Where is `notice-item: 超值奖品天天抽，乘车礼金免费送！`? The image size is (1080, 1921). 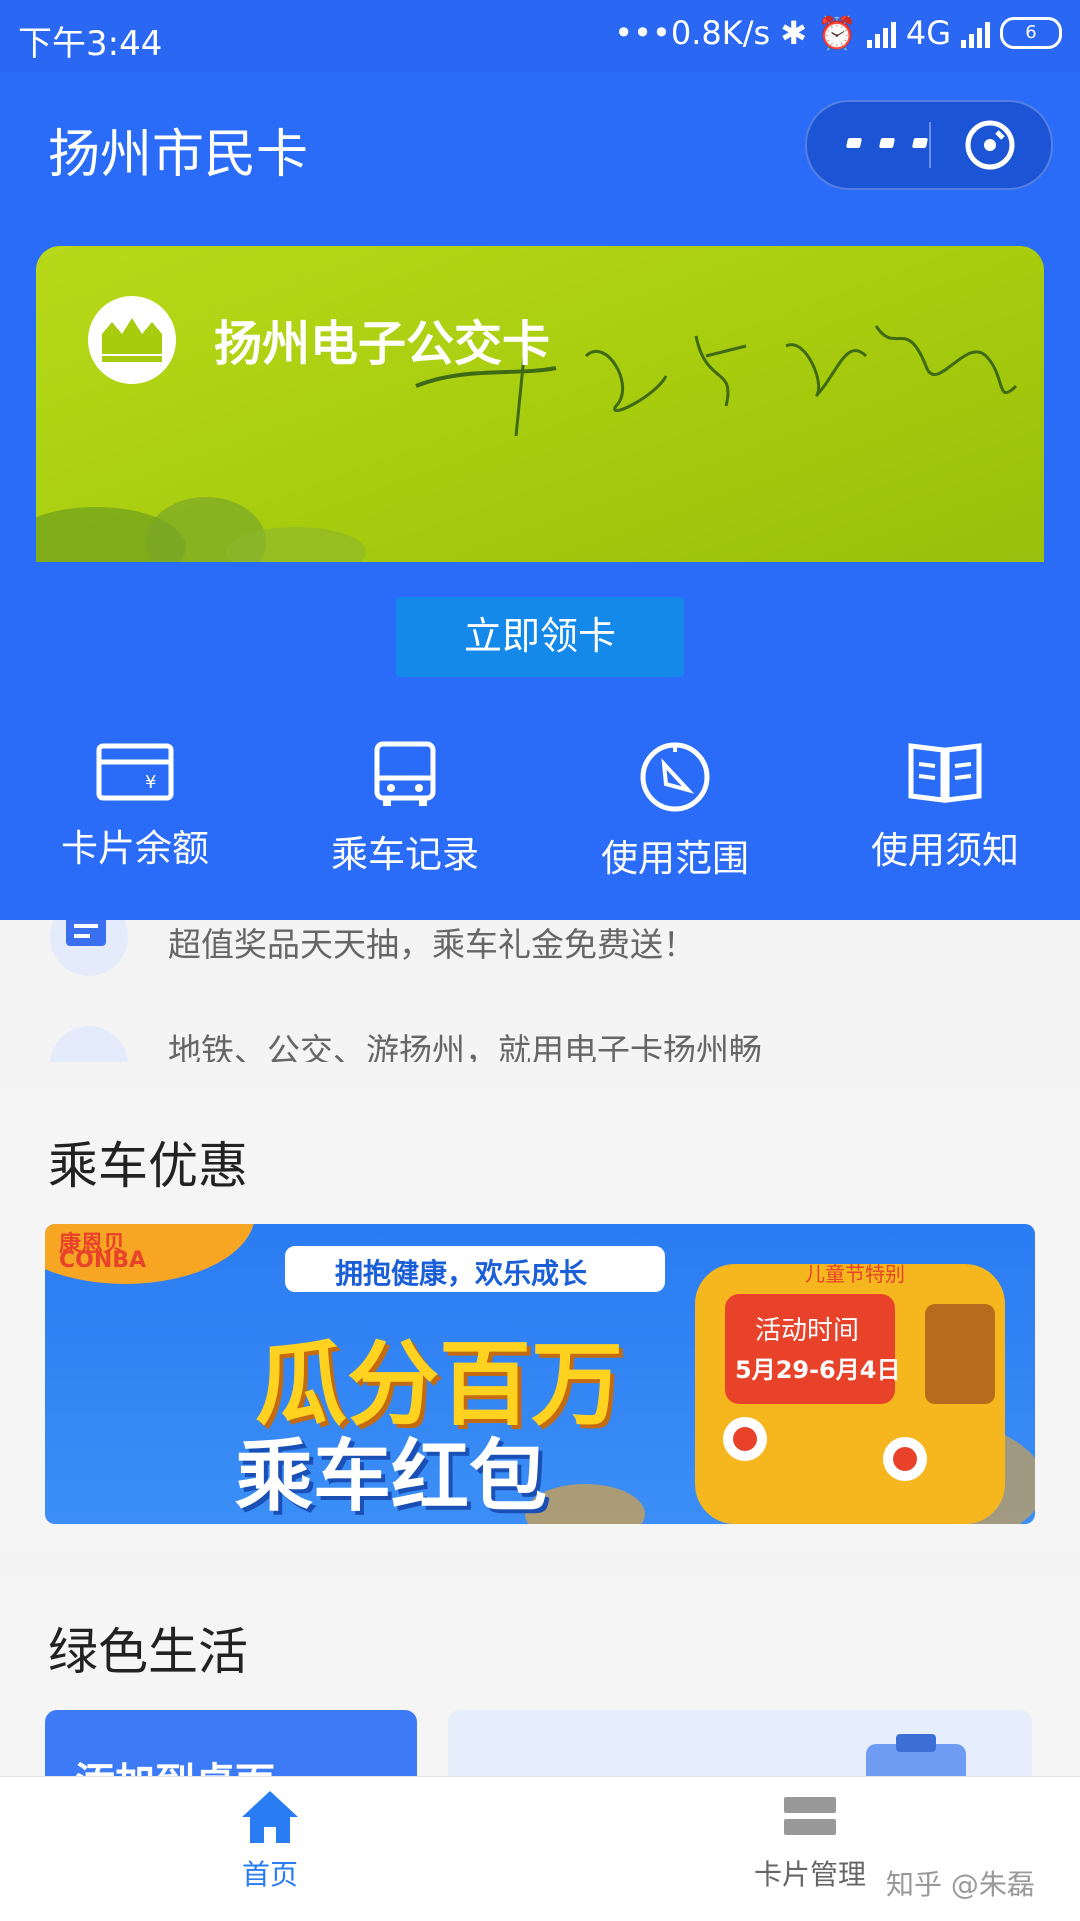
notice-item: 超值奖品天天抽，乘车礼金免费送！ is located at coordinates (540, 959).